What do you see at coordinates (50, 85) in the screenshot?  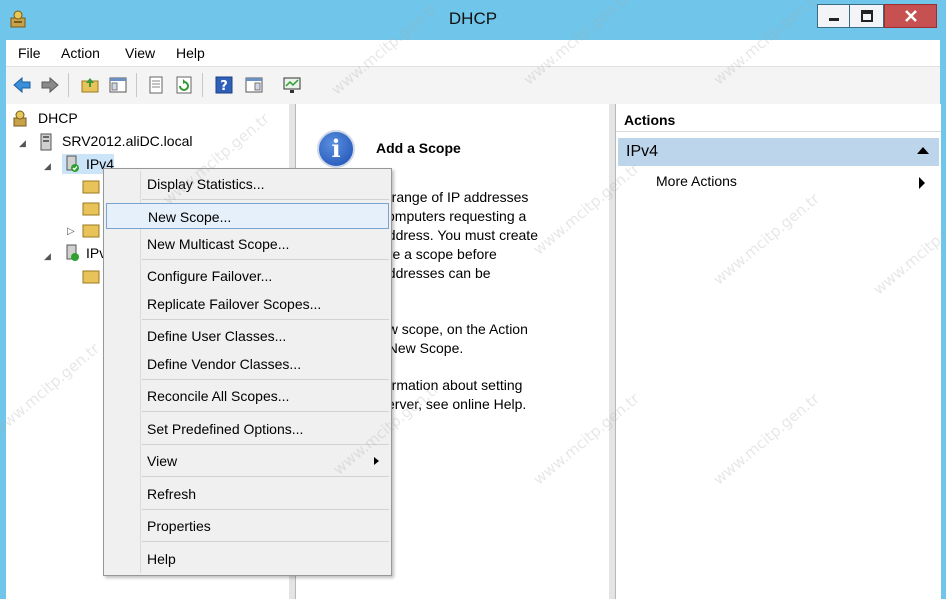 I see `forward-icon` at bounding box center [50, 85].